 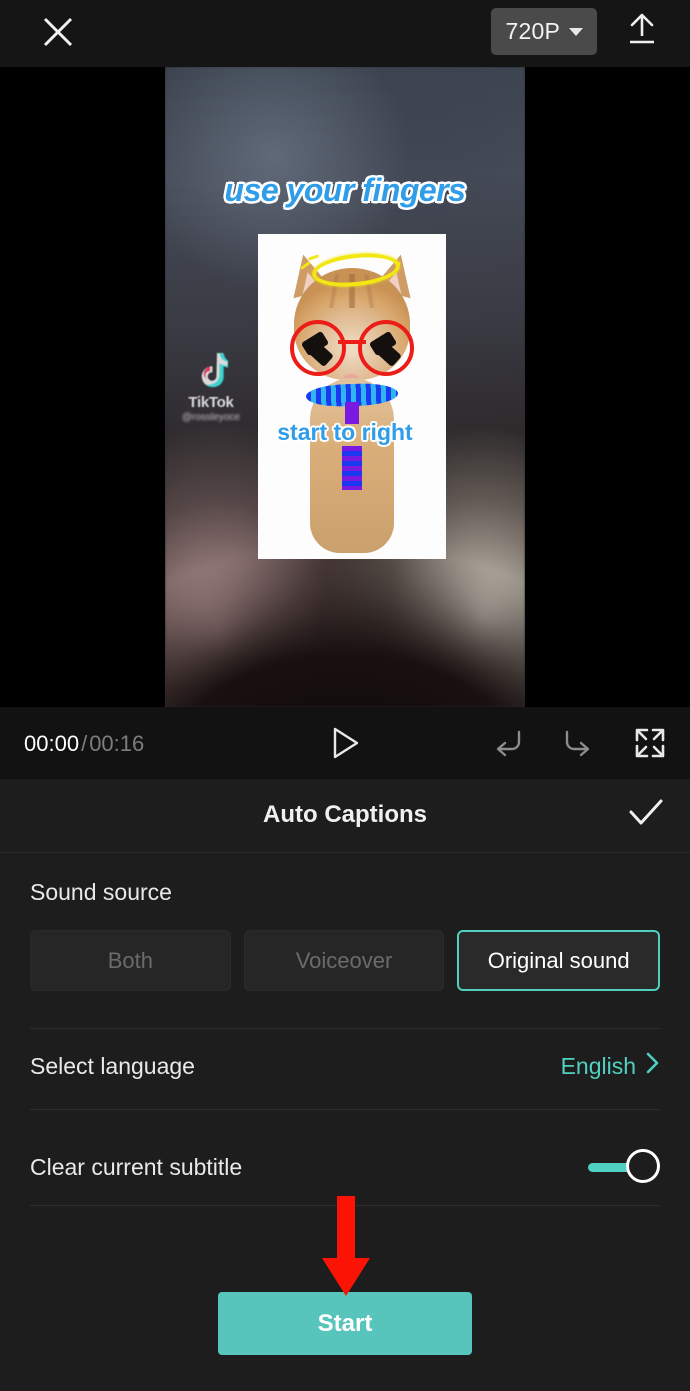 I want to click on export-button, so click(x=642, y=31).